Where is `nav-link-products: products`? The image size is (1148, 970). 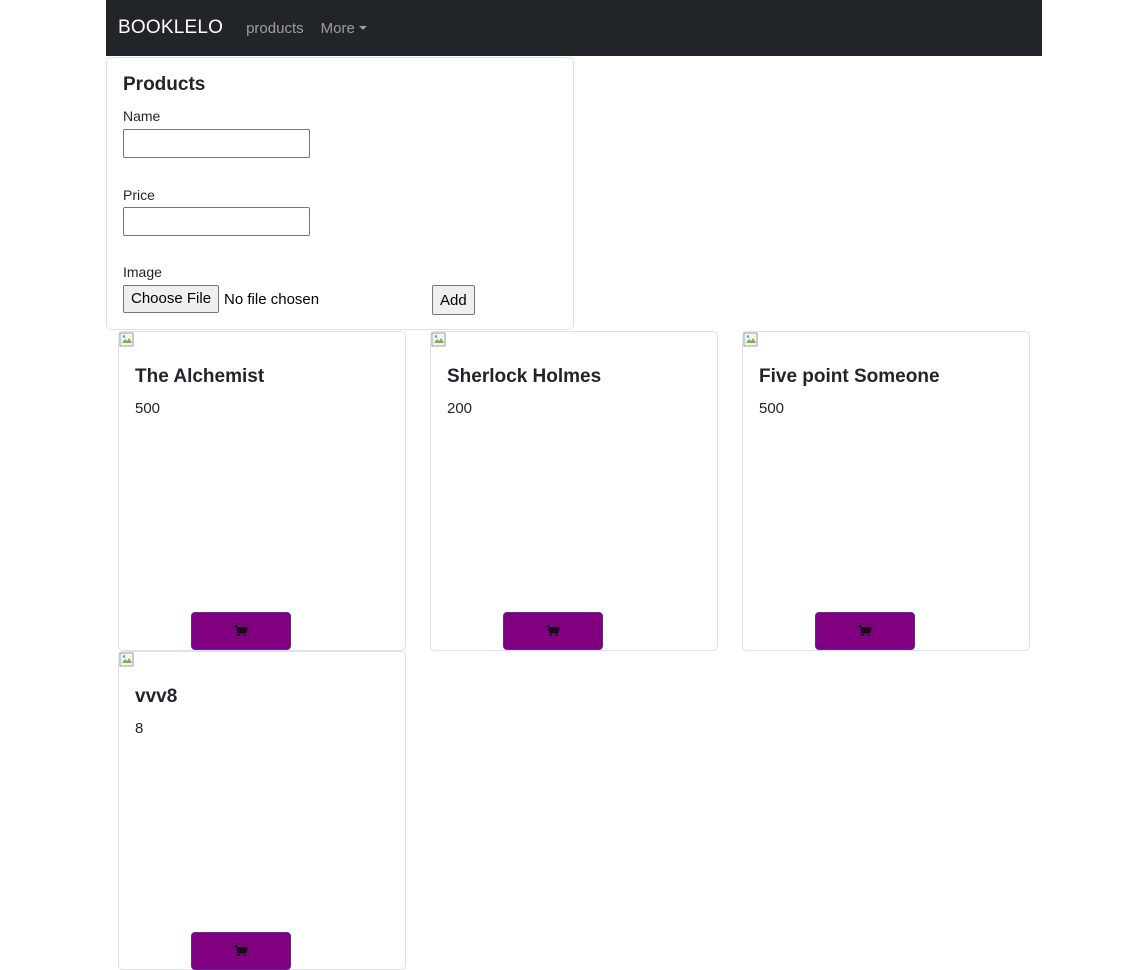
nav-link-products: products is located at coordinates (275, 28).